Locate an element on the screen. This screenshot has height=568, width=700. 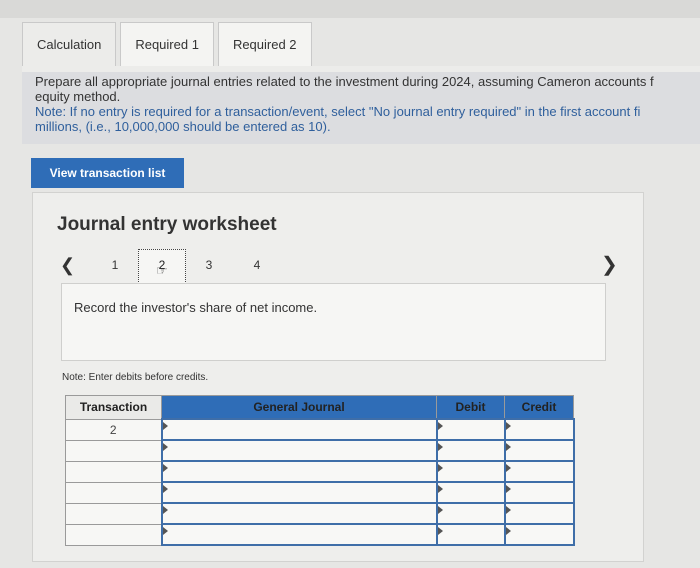
instructions-line-2: equity method. is located at coordinates (78, 96).